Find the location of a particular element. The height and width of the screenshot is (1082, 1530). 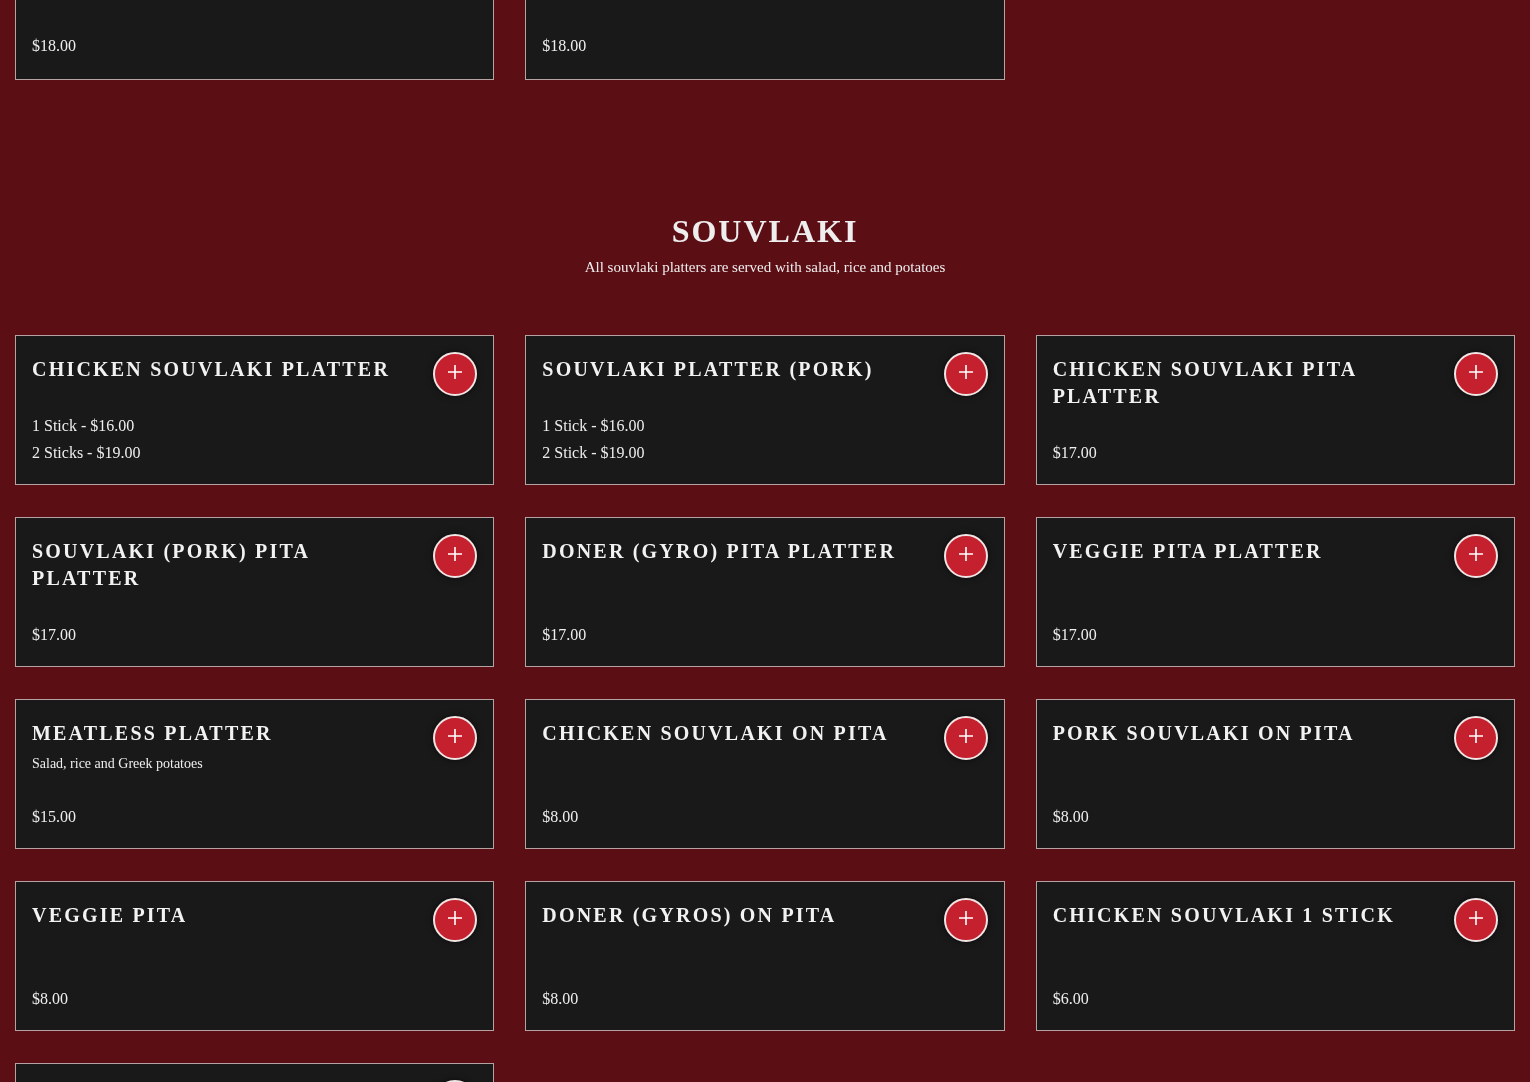

section-subtitle: All souvlaki platters are served with salad, rice and potatoes is located at coordinates (765, 267).